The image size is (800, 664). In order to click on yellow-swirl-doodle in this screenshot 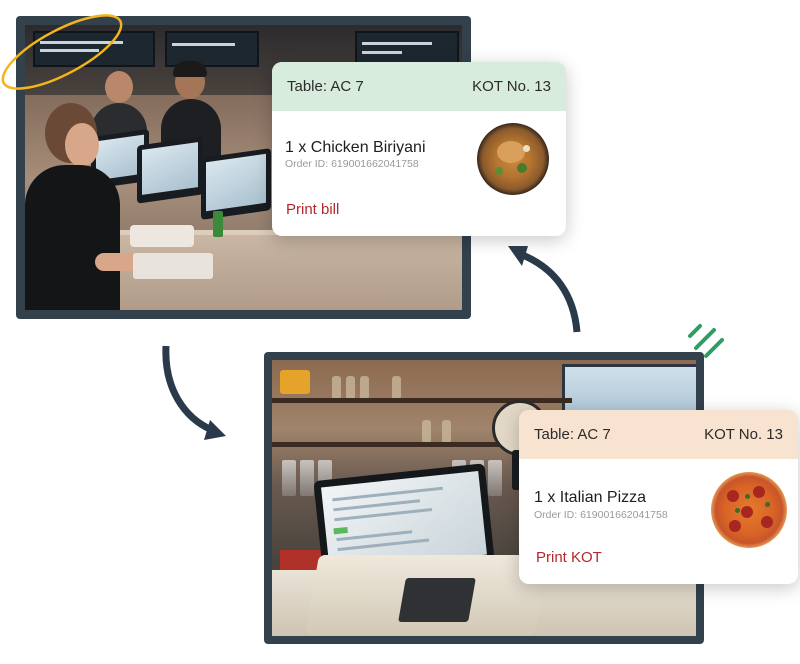, I will do `click(62, 52)`.